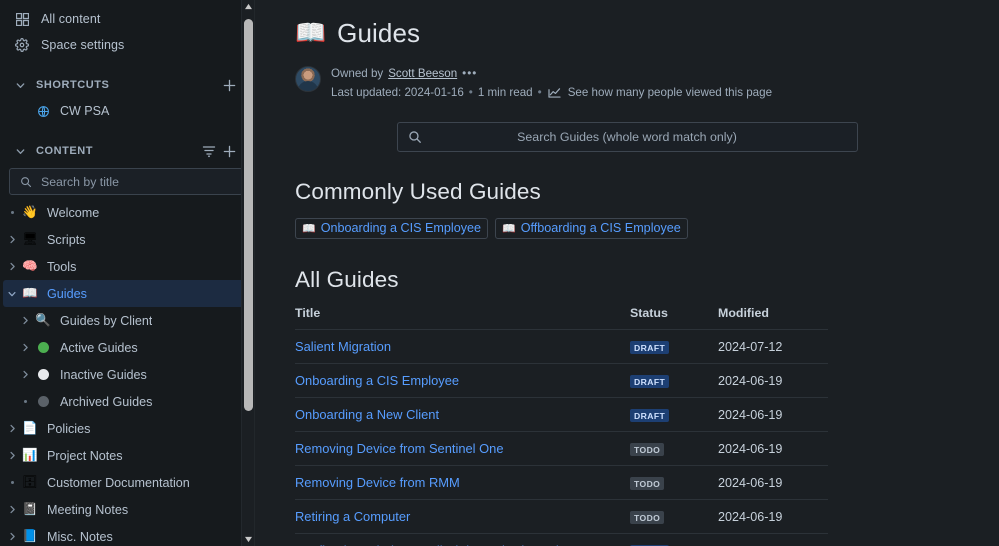 The height and width of the screenshot is (546, 999). Describe the element at coordinates (773, 482) in the screenshot. I see `cell-modified: 2024-06-19` at that location.